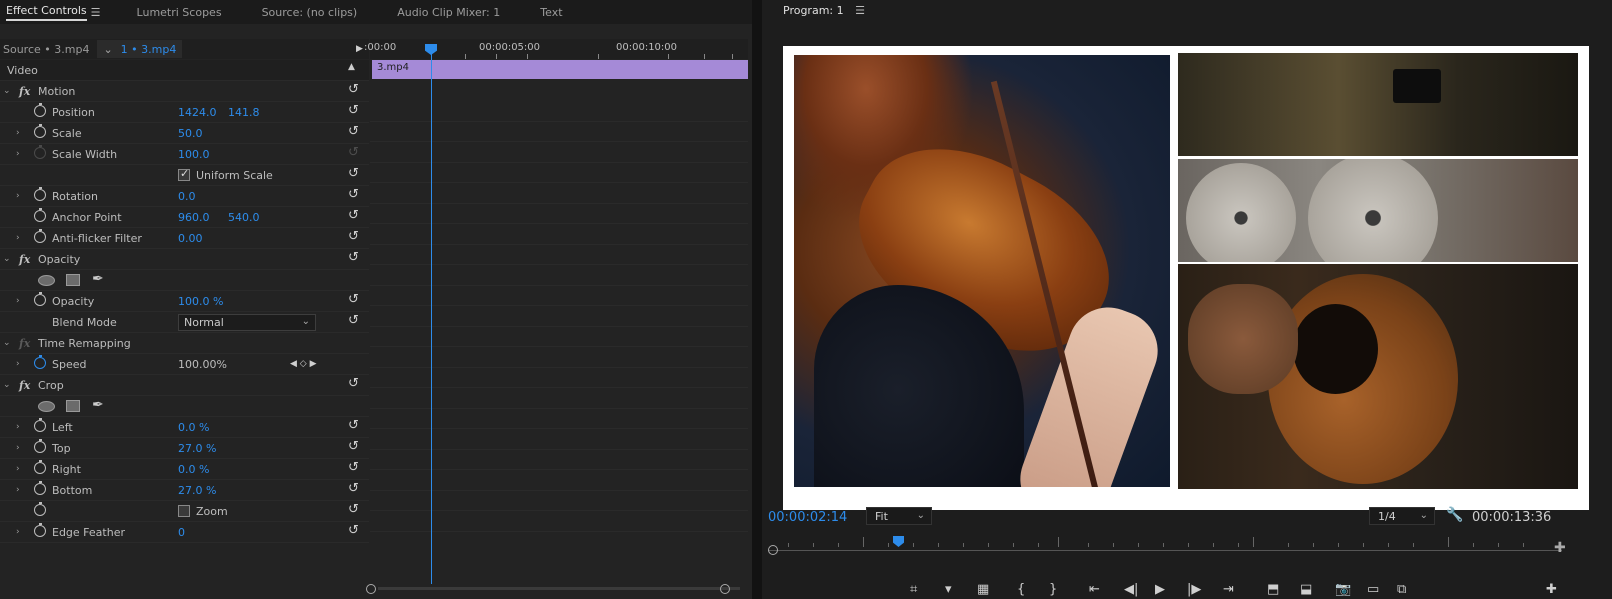 The height and width of the screenshot is (599, 1612). I want to click on clip-selector: ⌄ 1 • 3.mp4, so click(140, 49).